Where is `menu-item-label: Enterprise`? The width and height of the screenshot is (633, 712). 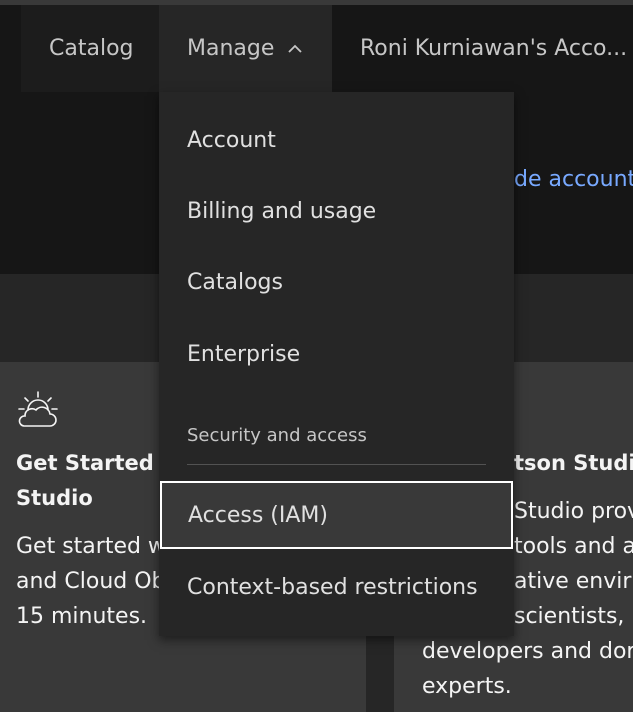 menu-item-label: Enterprise is located at coordinates (244, 354).